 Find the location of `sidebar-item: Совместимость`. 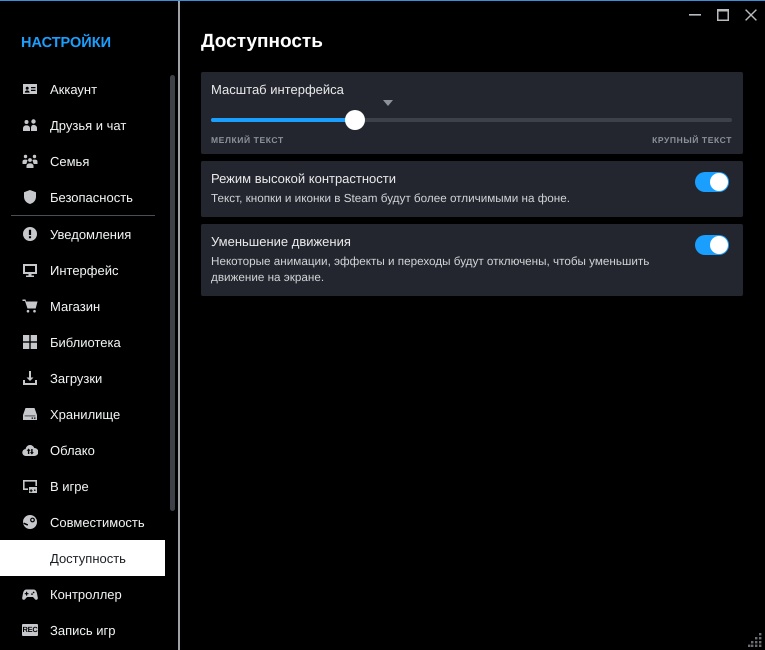

sidebar-item: Совместимость is located at coordinates (82, 522).